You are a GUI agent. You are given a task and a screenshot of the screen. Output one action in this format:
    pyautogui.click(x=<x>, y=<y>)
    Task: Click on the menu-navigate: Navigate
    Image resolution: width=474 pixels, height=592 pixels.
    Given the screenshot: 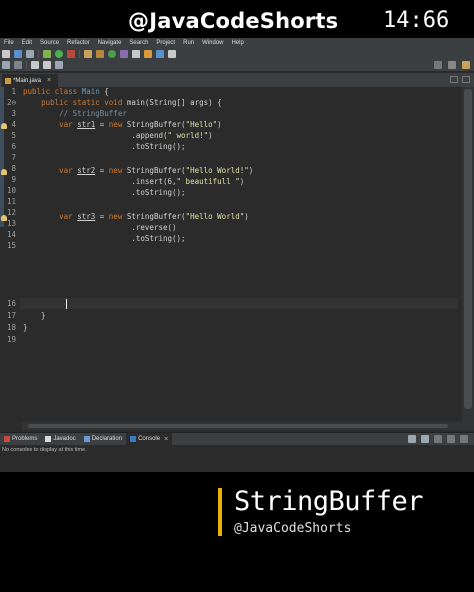 What is the action you would take?
    pyautogui.click(x=110, y=43)
    